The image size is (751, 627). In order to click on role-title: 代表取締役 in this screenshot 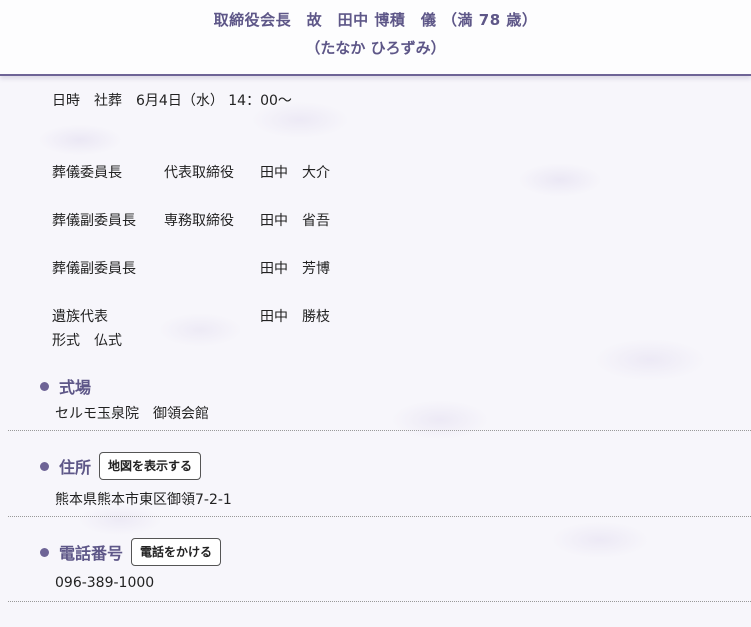, I will do `click(199, 173)`.